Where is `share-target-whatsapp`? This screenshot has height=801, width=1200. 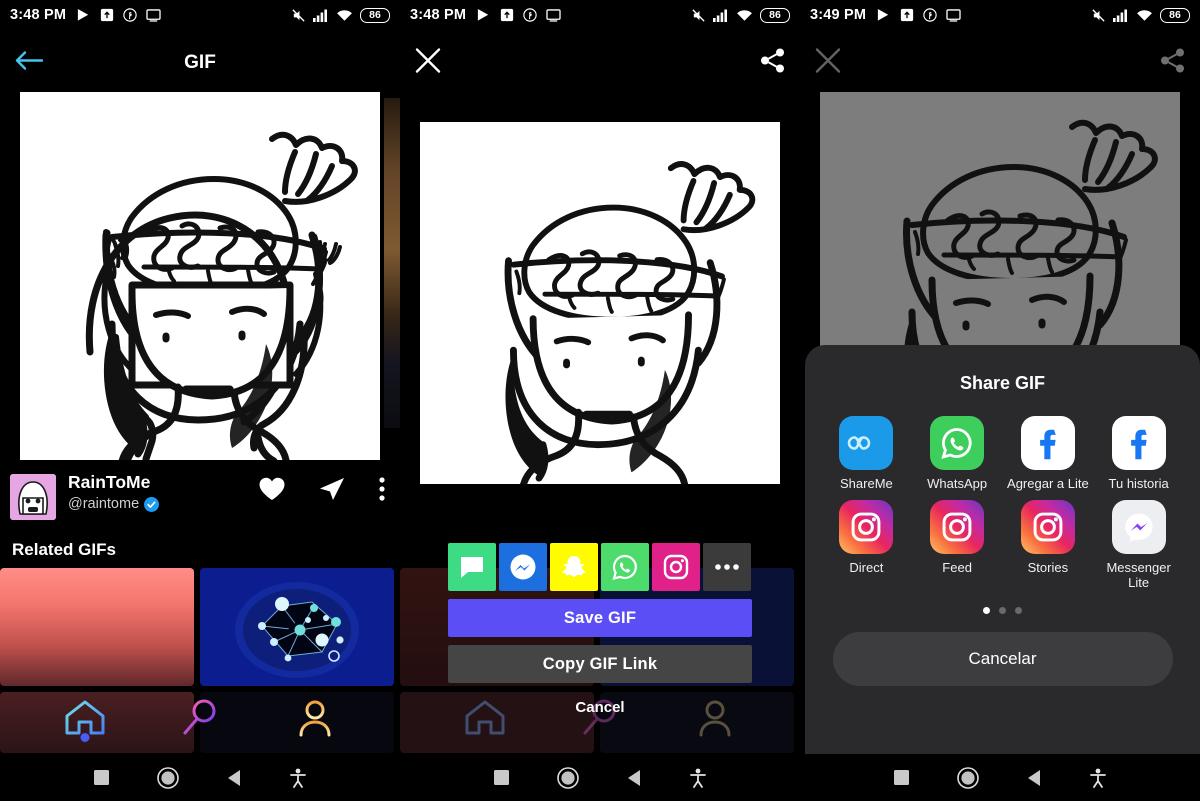 share-target-whatsapp is located at coordinates (625, 567).